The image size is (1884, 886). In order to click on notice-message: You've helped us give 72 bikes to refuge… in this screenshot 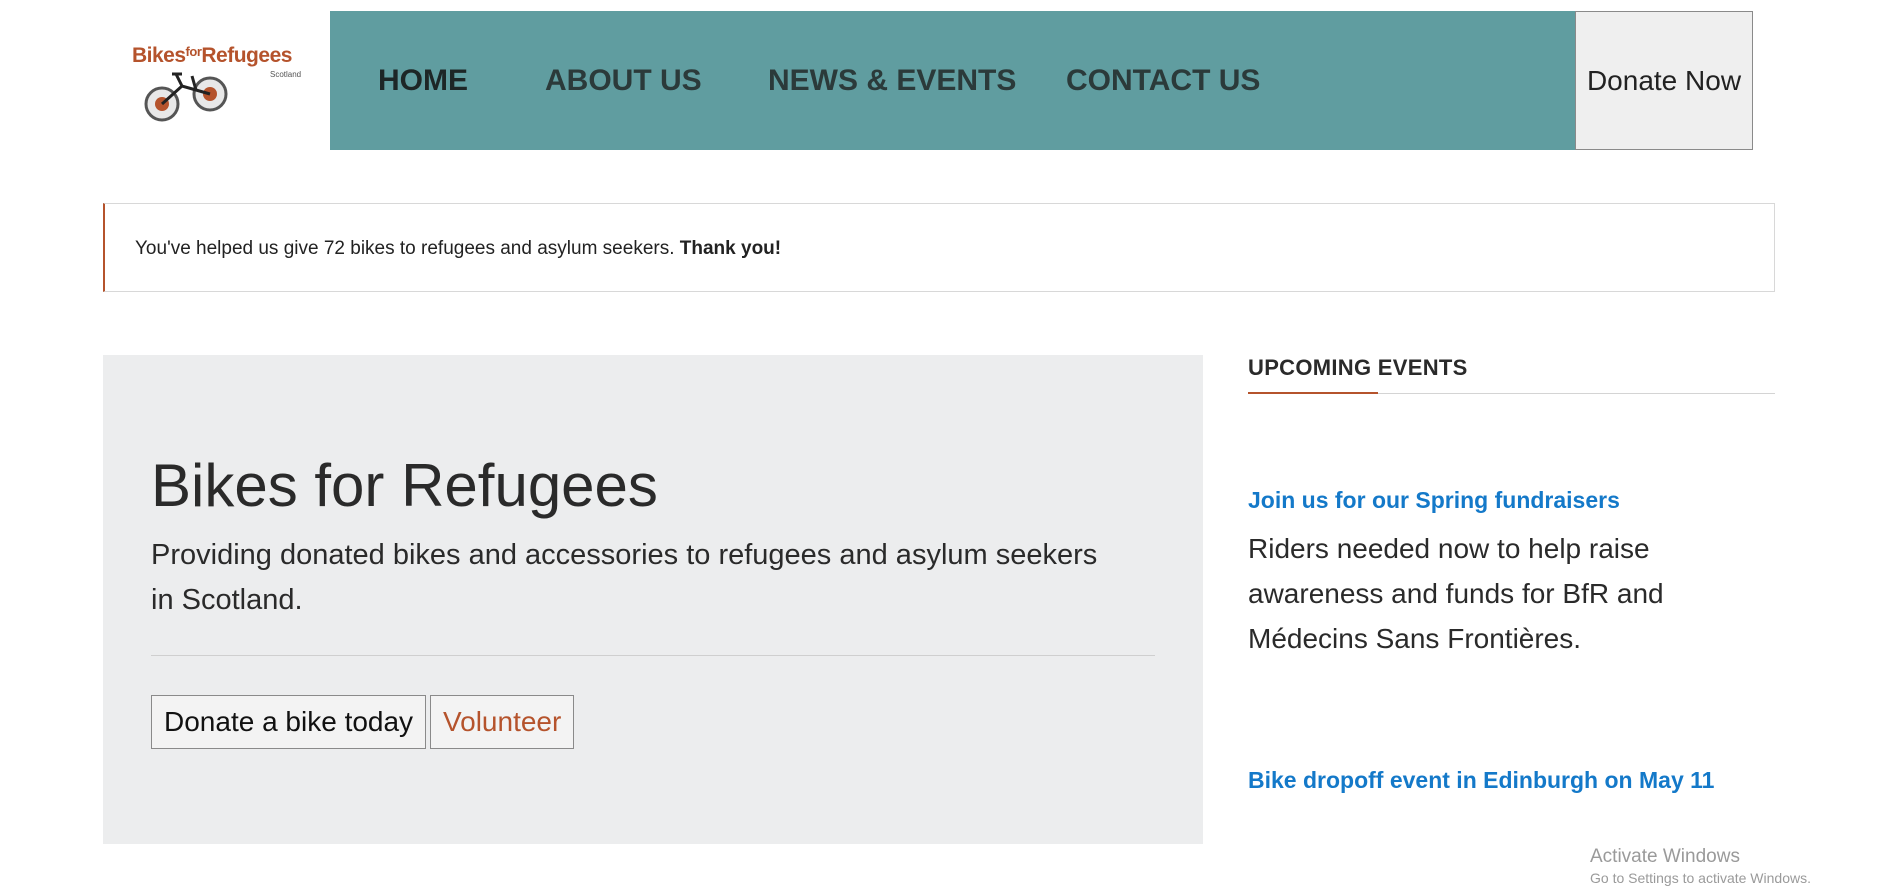, I will do `click(405, 248)`.